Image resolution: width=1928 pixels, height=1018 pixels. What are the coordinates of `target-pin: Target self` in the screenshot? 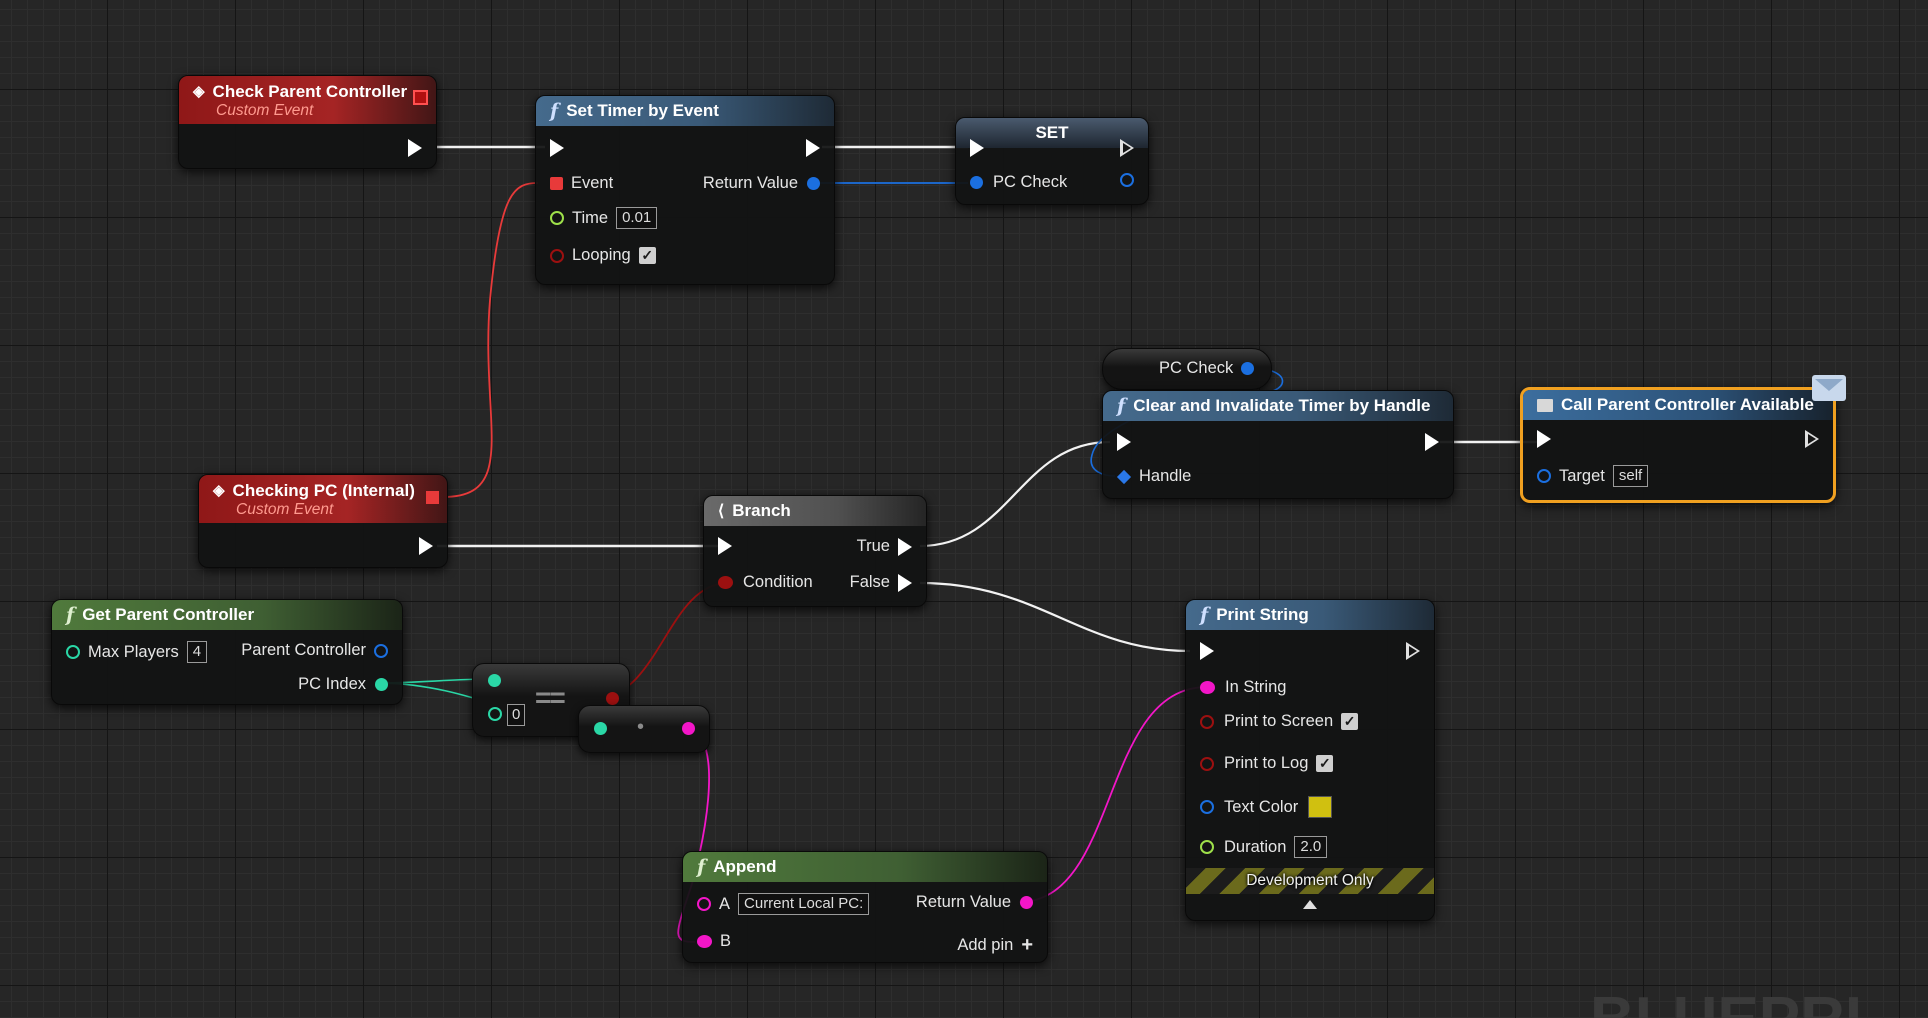 It's located at (1593, 476).